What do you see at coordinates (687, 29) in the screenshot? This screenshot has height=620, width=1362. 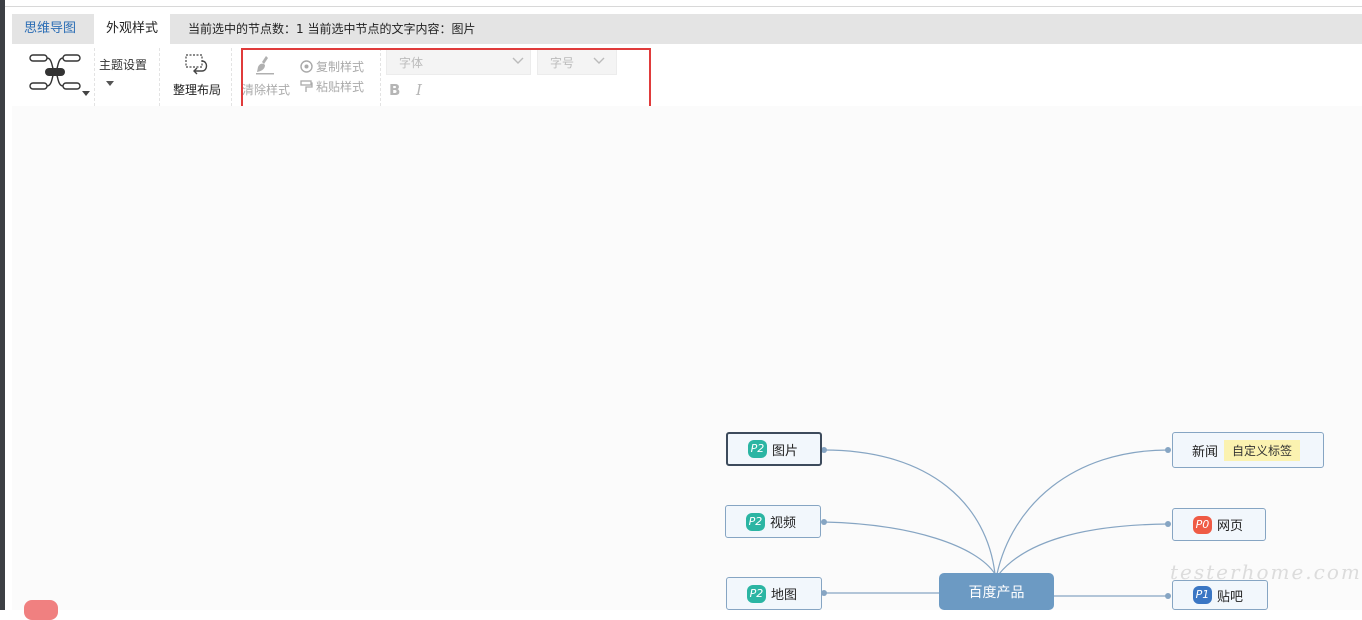 I see `tab-bar: 思维导图 外观样式 当前选中的节点数：1 当前选中节点的文字内容：图片` at bounding box center [687, 29].